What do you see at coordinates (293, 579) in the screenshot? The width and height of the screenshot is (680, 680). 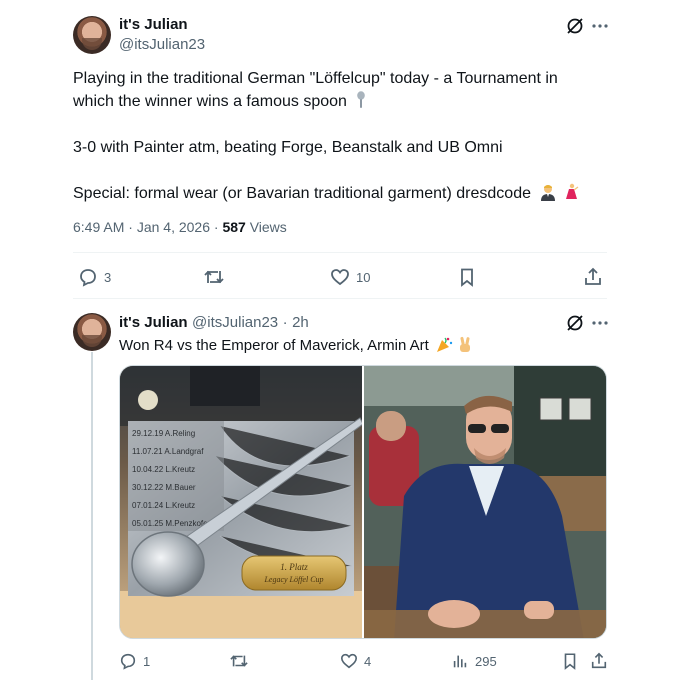 I see `plate-line-2: Legacy Löffel Cup` at bounding box center [293, 579].